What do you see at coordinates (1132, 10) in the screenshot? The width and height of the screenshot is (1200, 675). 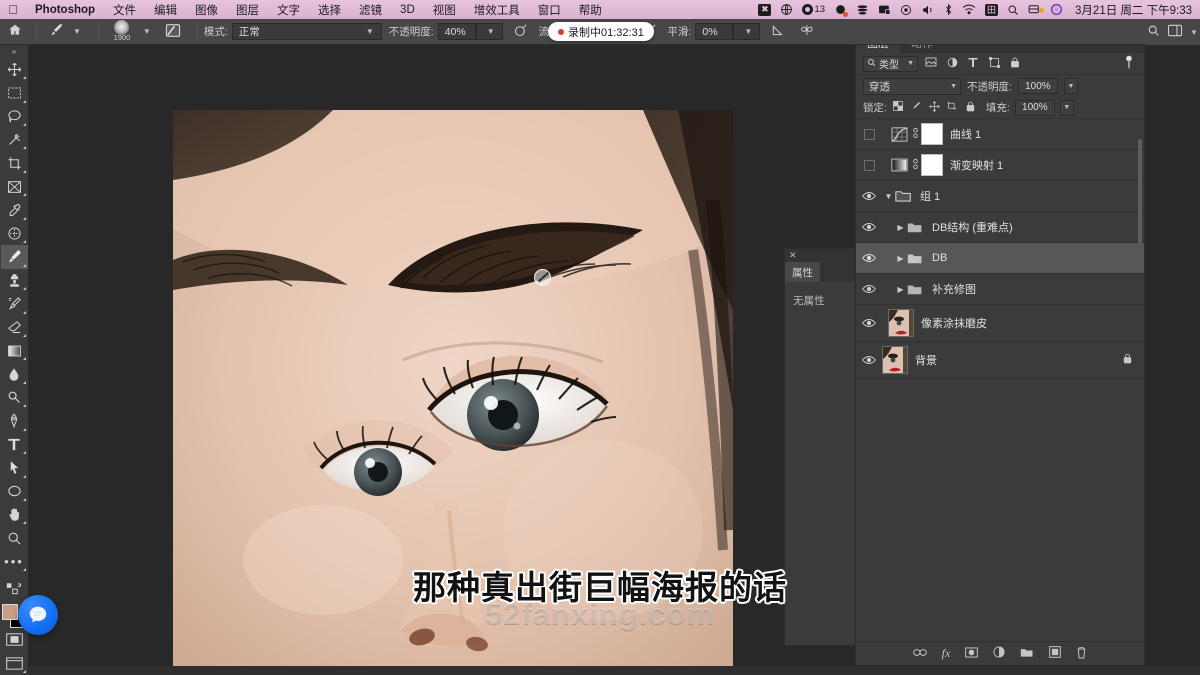 I see `menubar-clock: 3月21日 周二 下午9:33` at bounding box center [1132, 10].